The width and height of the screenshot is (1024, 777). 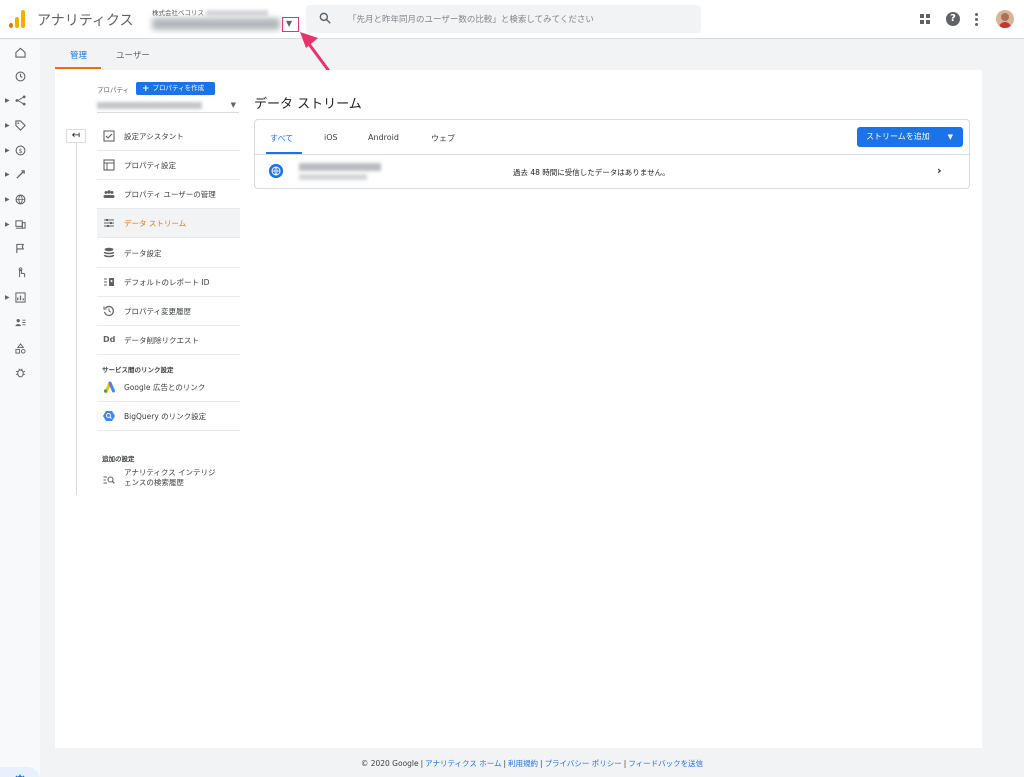 I want to click on search-icon, so click(x=325, y=18).